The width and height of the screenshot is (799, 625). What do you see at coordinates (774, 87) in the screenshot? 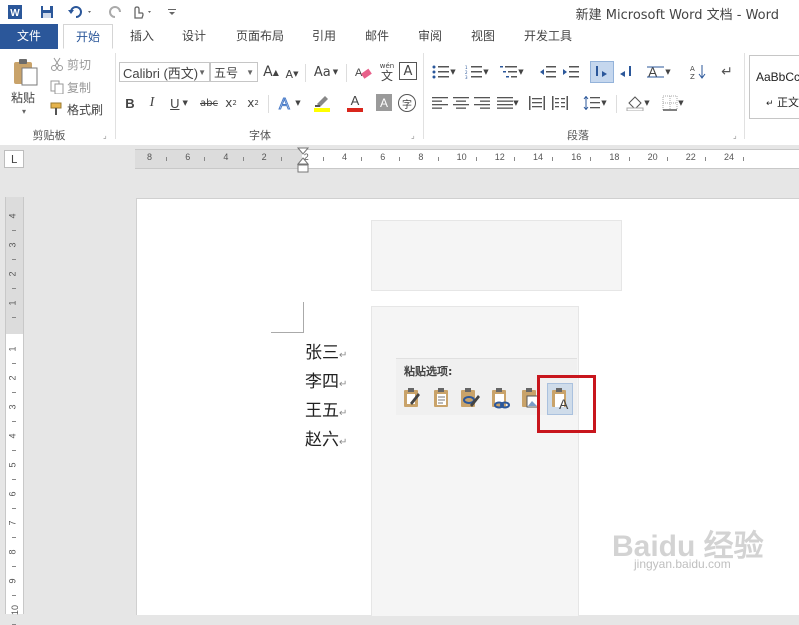
I see `style-normal-tile: AaBbCc ↵ 正文` at bounding box center [774, 87].